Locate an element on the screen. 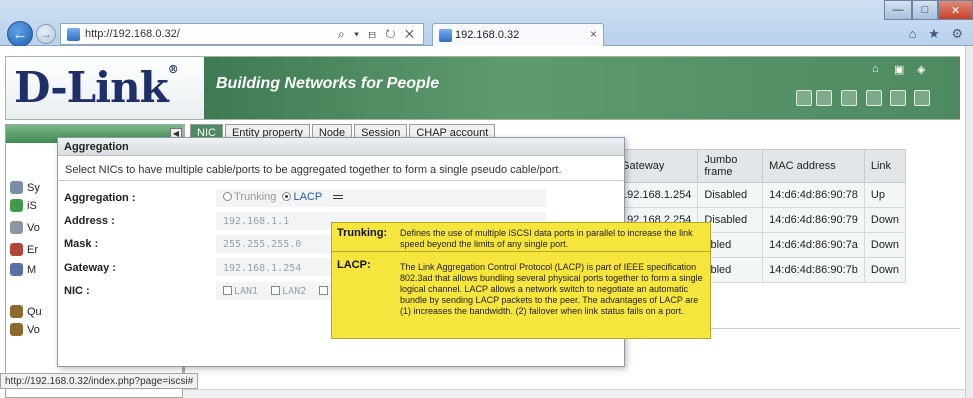  enclosure-icon is located at coordinates (16, 249).